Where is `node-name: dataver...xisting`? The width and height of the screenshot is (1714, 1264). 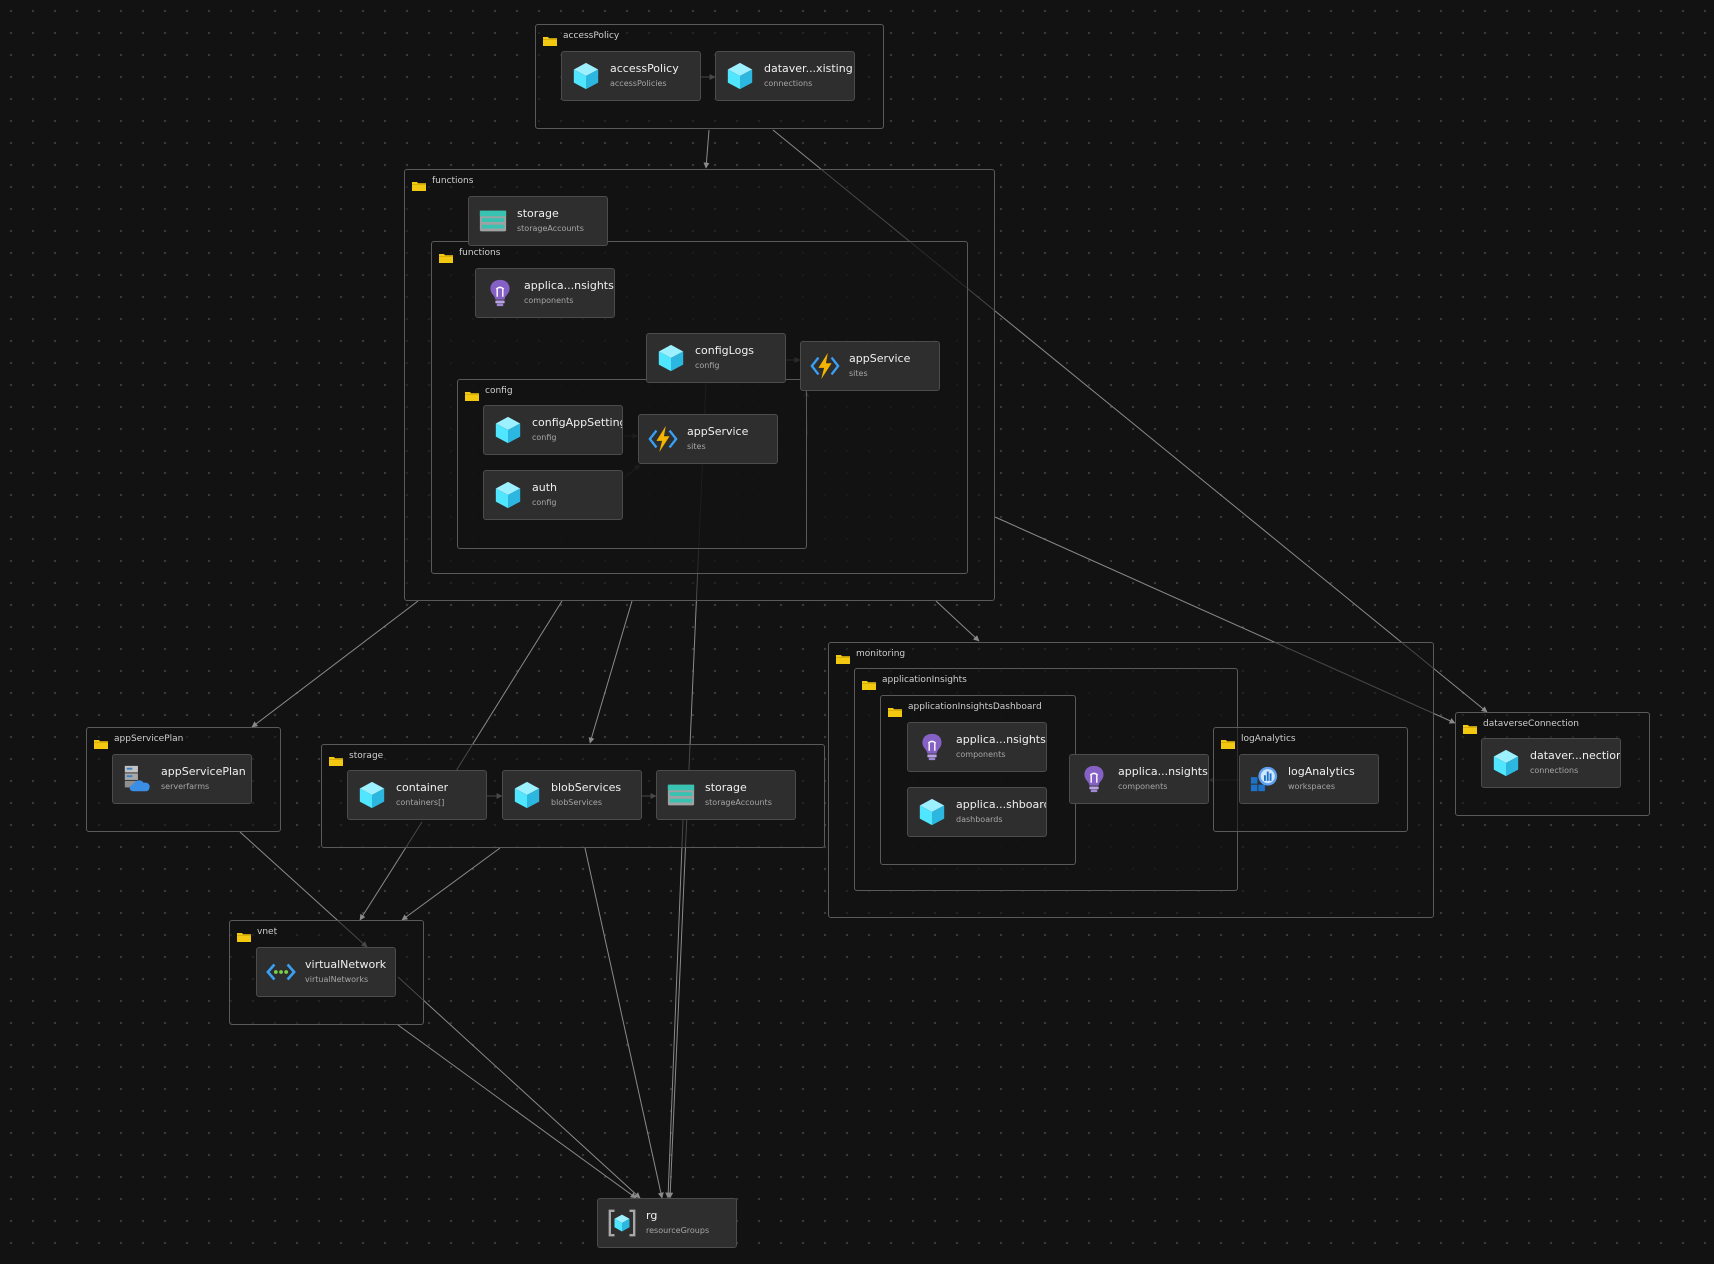
node-name: dataver...xisting is located at coordinates (808, 68).